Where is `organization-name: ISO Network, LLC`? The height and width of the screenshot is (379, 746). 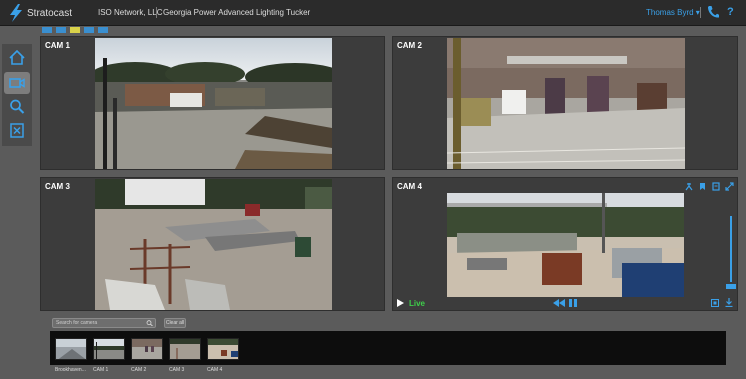 organization-name: ISO Network, LLC is located at coordinates (130, 12).